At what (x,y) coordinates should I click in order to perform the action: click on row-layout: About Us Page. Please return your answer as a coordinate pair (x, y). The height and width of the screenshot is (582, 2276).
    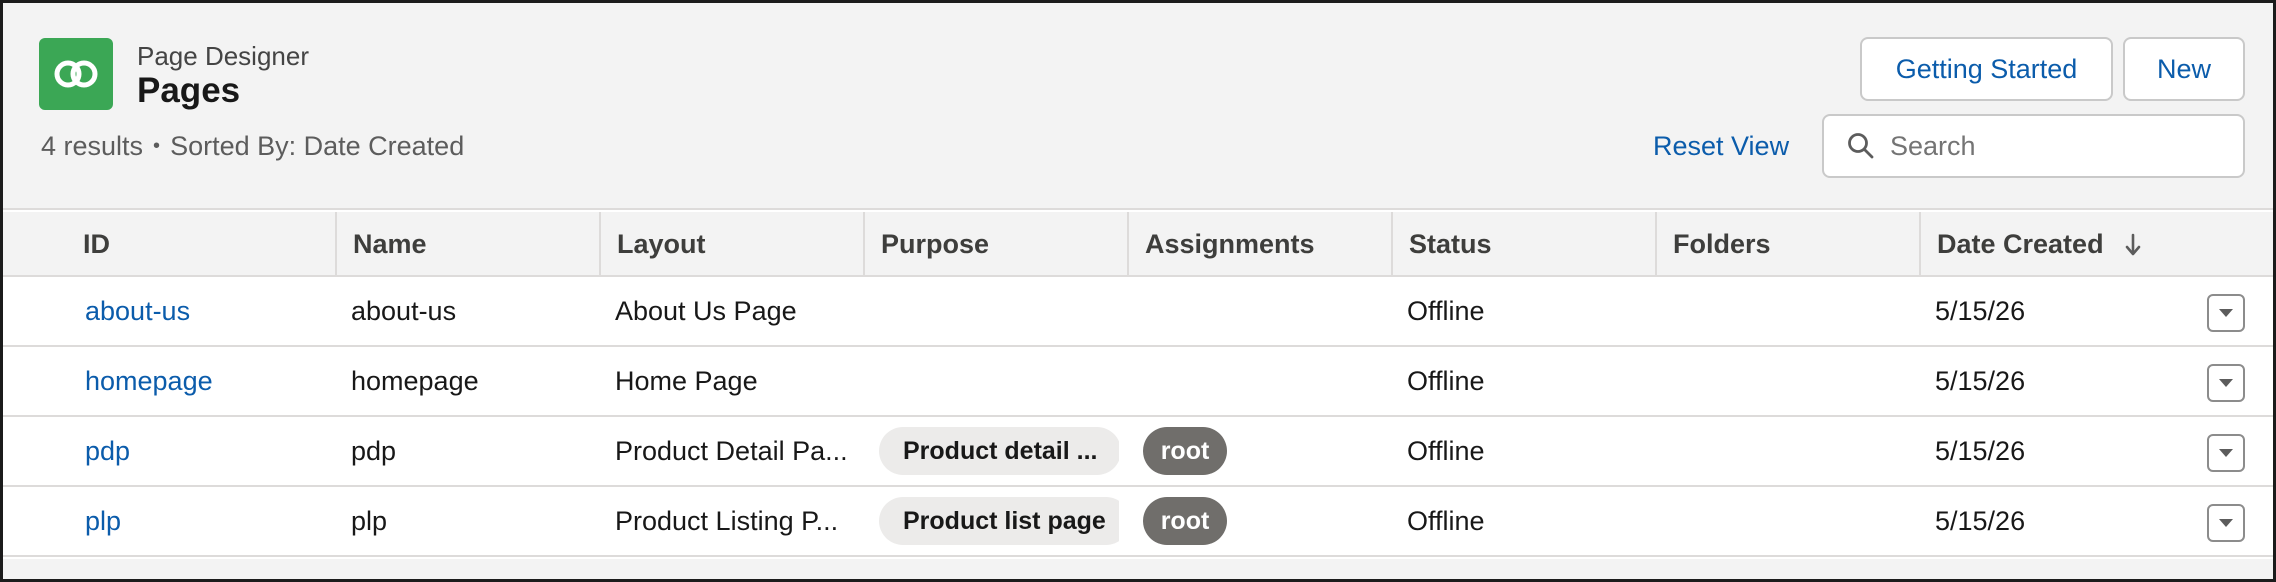
    Looking at the image, I should click on (706, 310).